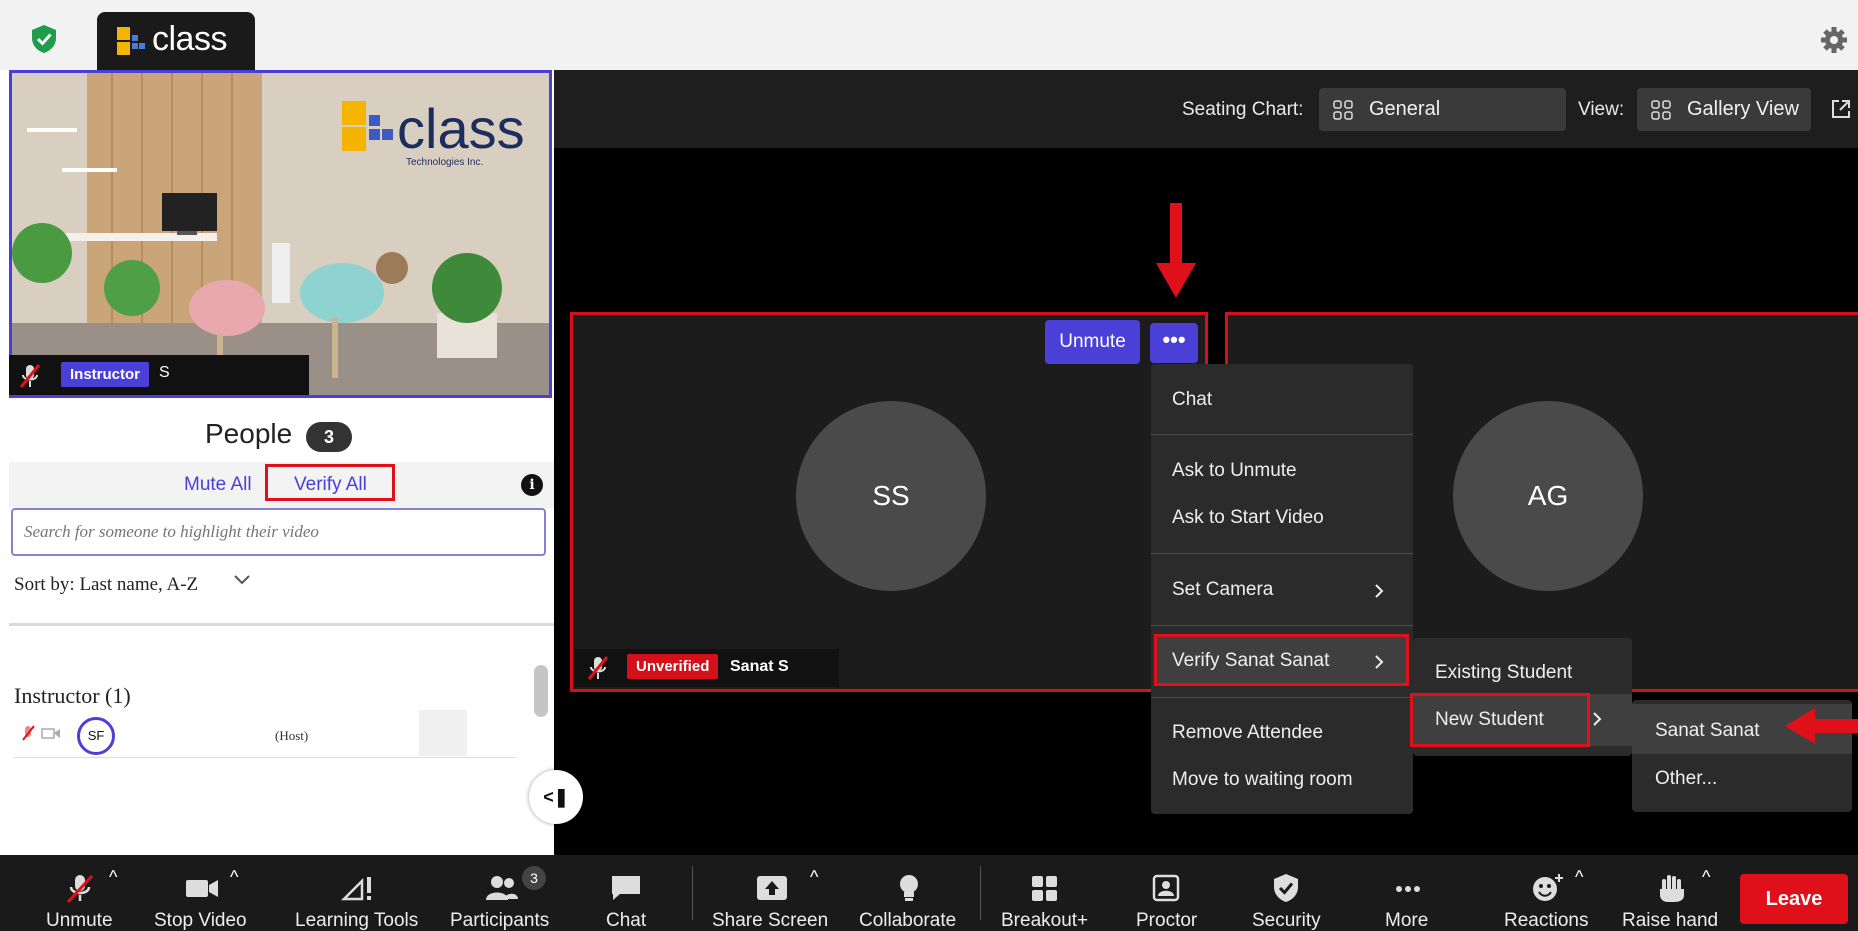 Image resolution: width=1858 pixels, height=931 pixels. I want to click on unverified-badge: Unverified, so click(673, 666).